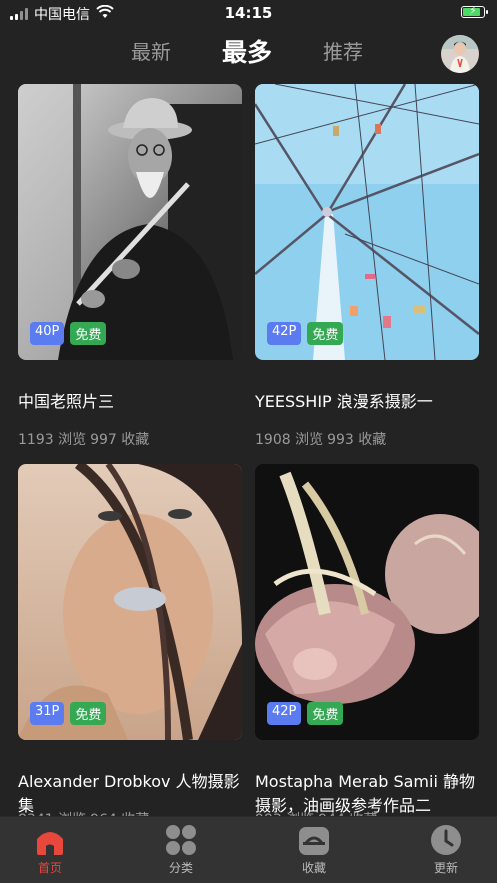 The width and height of the screenshot is (497, 883). Describe the element at coordinates (344, 401) in the screenshot. I see `album-title: YEESSHIP 浪漫系摄影一` at that location.